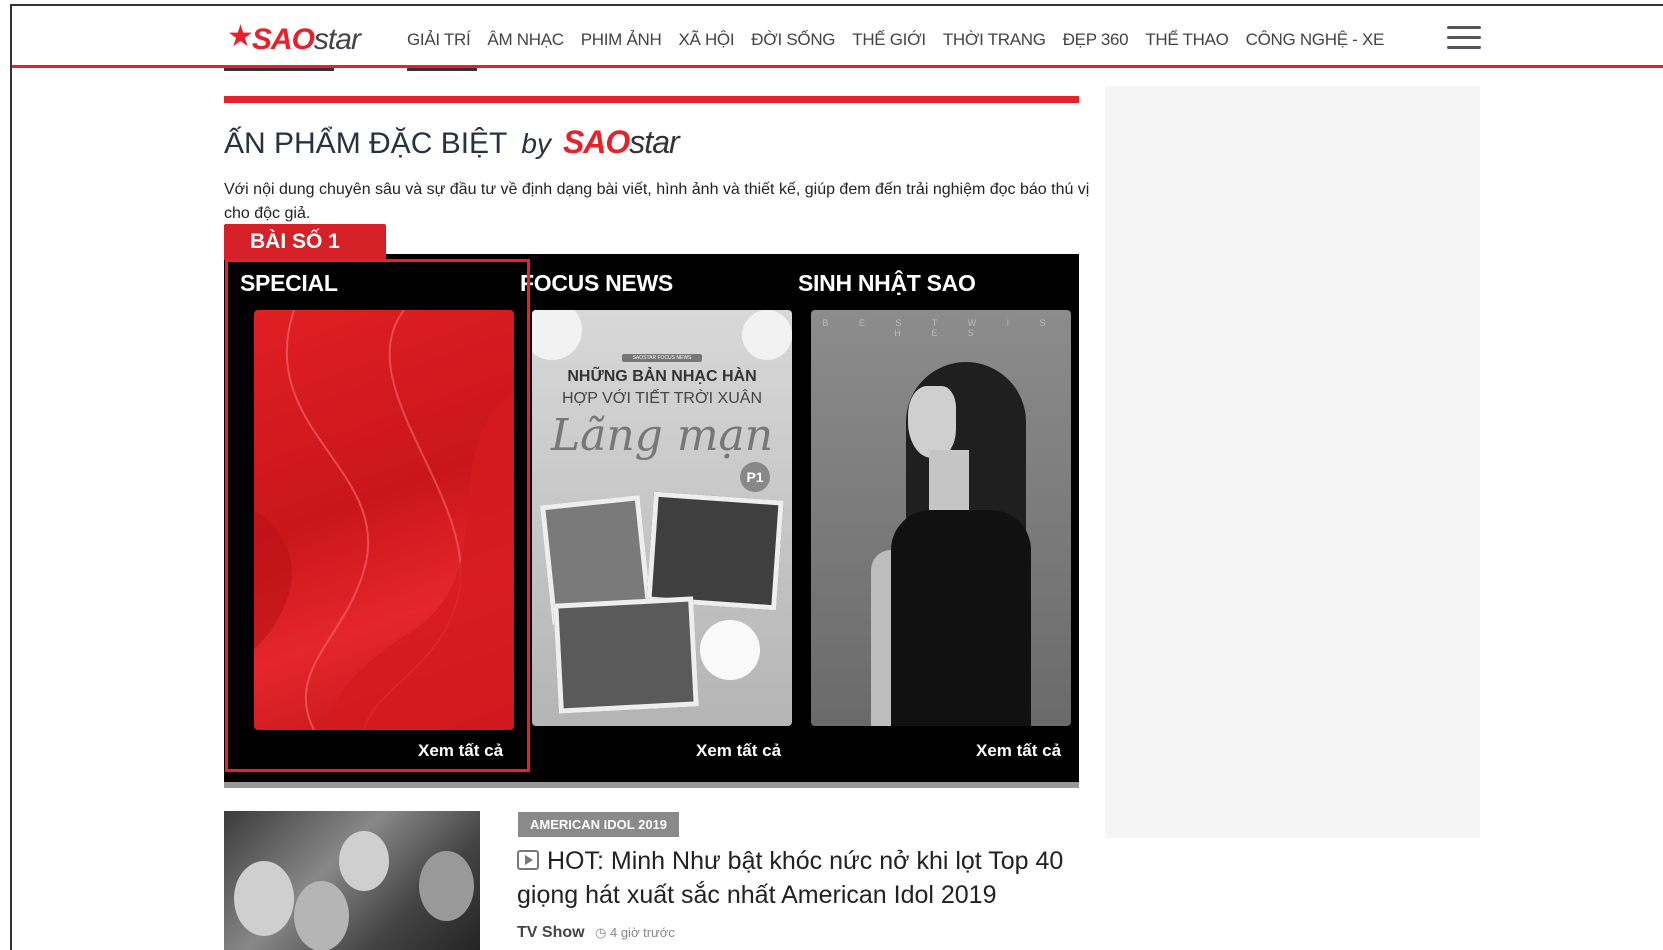 Image resolution: width=1663 pixels, height=950 pixels. Describe the element at coordinates (596, 283) in the screenshot. I see `column-title-focus-news: FOCUS NEWS` at that location.